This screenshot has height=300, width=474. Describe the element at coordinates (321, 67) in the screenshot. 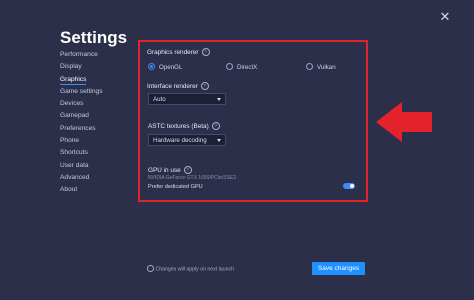

I see `radio-vulkan: Vulkan` at that location.